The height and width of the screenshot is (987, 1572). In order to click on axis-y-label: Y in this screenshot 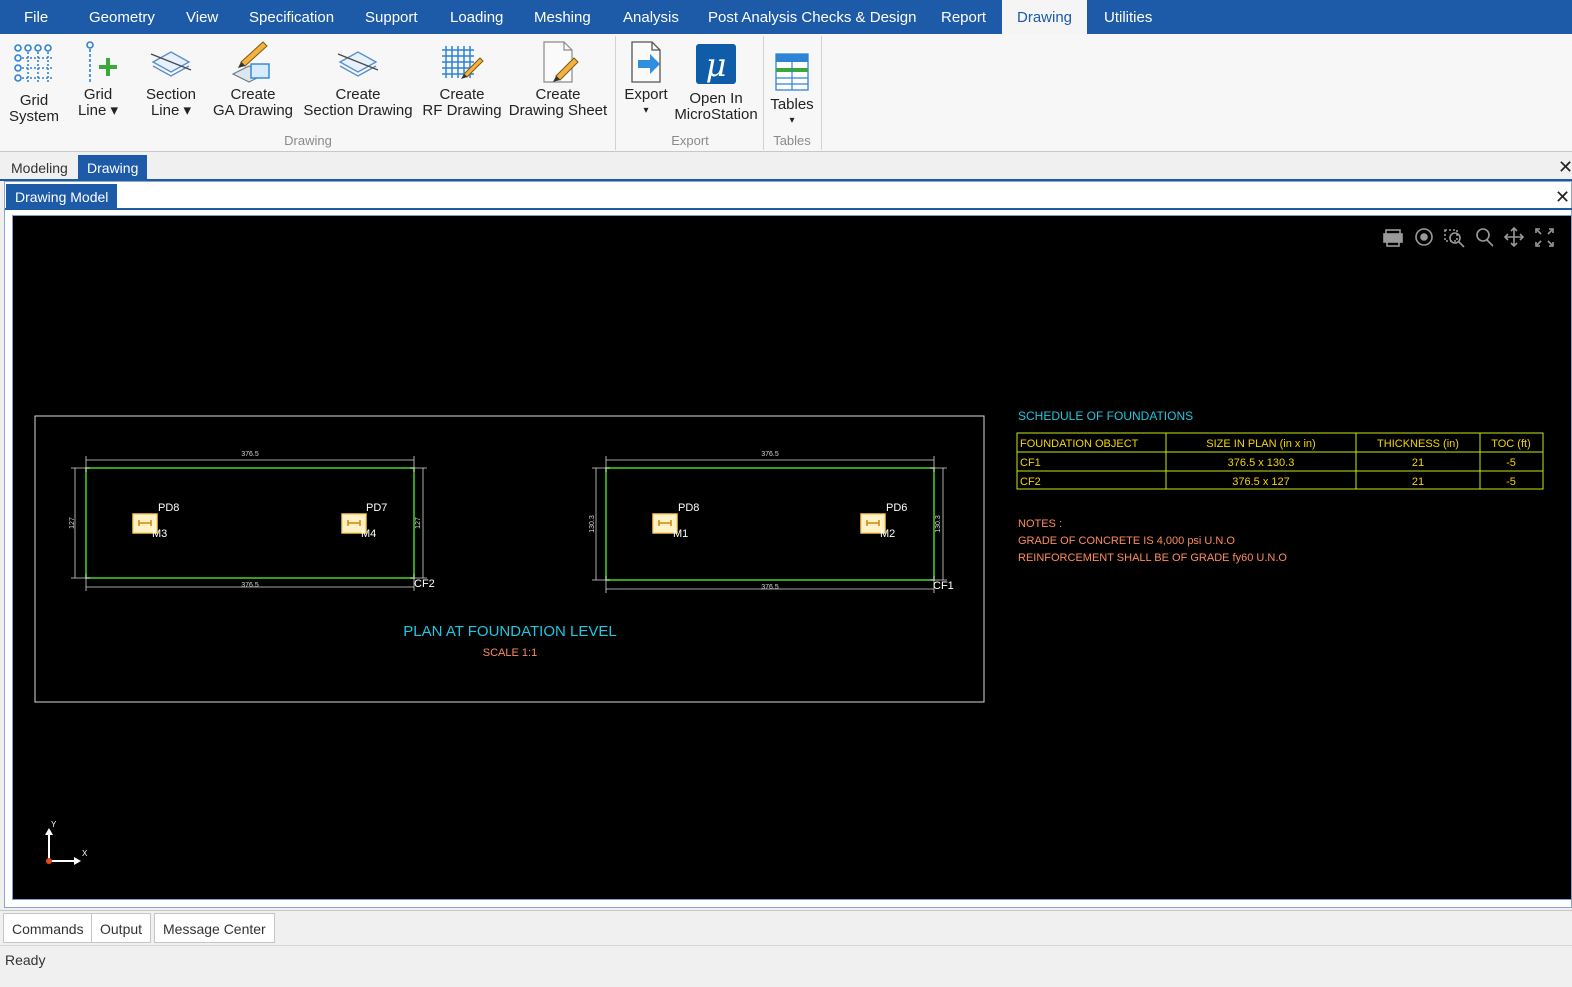, I will do `click(54, 824)`.